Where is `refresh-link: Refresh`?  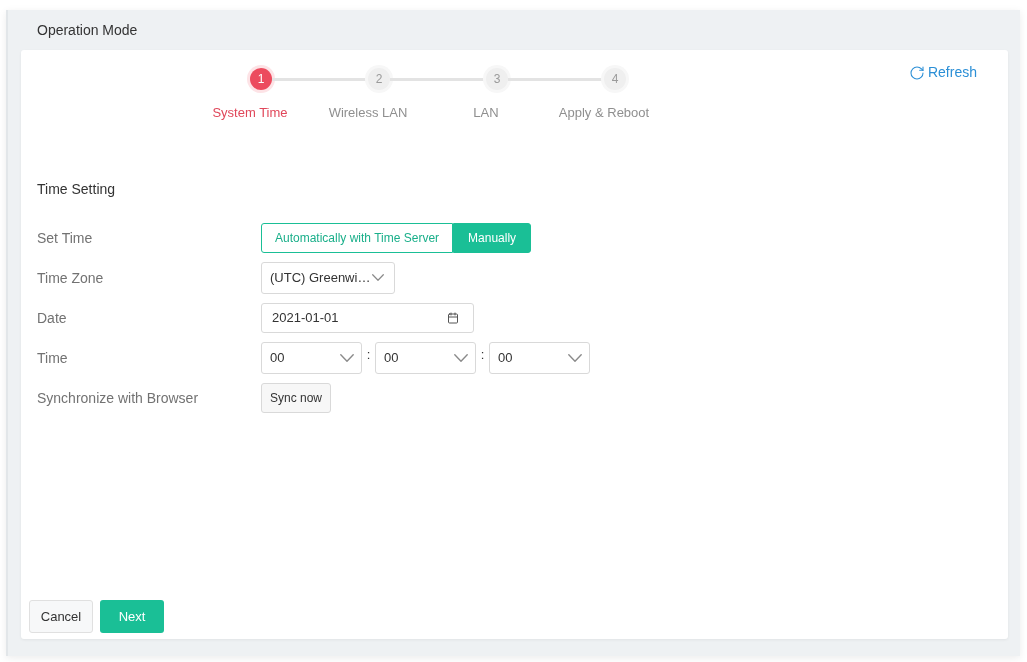 refresh-link: Refresh is located at coordinates (942, 72).